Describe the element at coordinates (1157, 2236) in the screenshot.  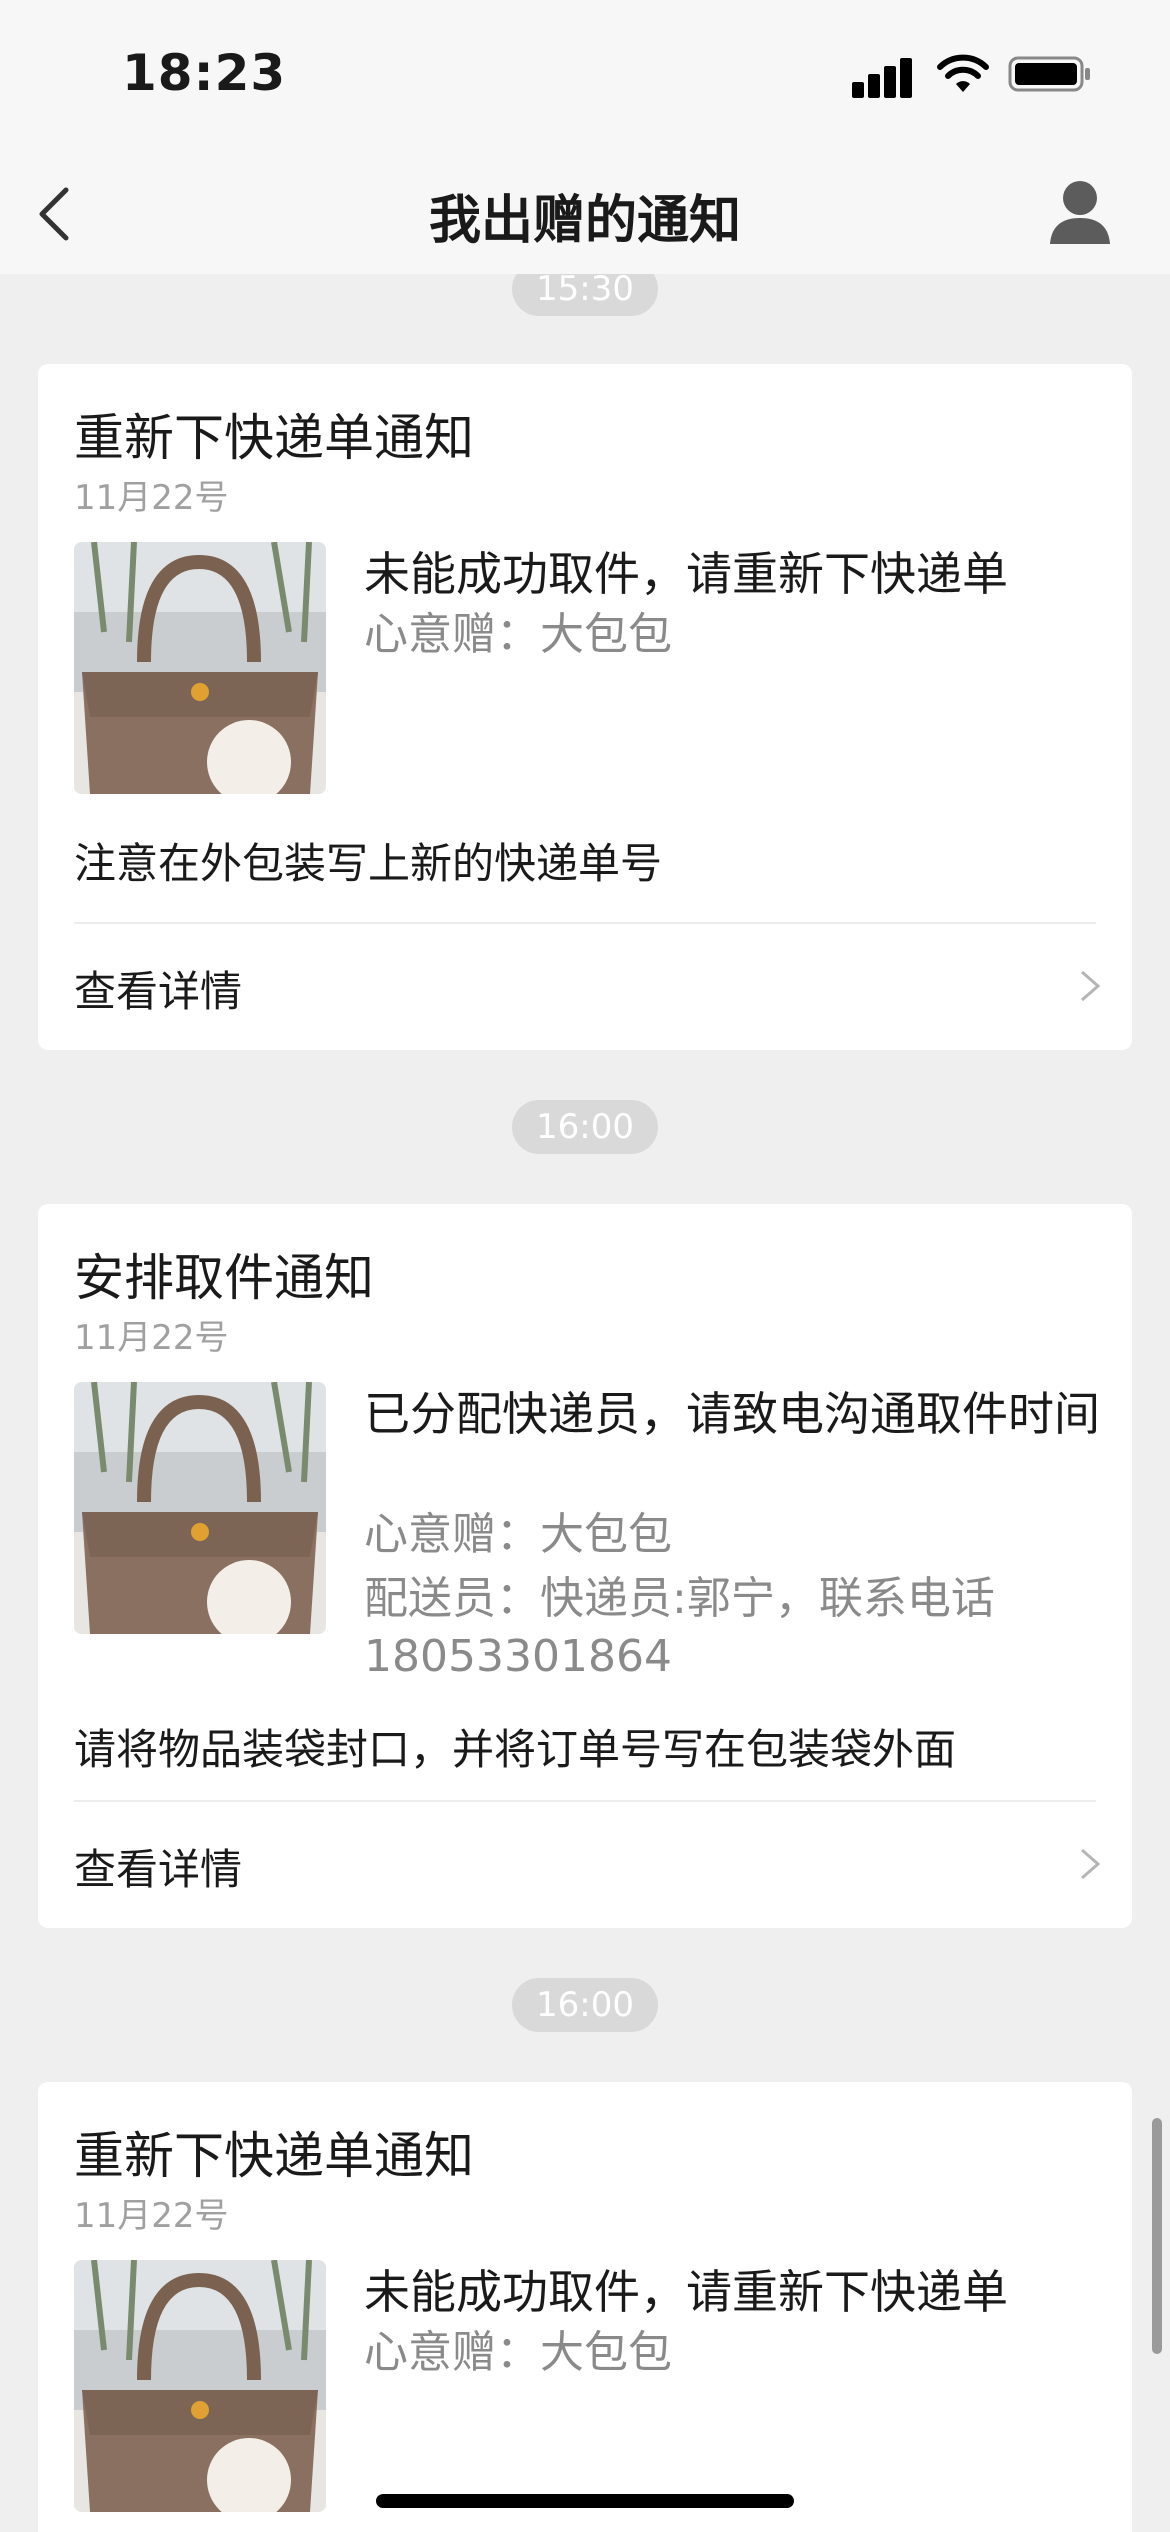
I see `scroll-indicator` at that location.